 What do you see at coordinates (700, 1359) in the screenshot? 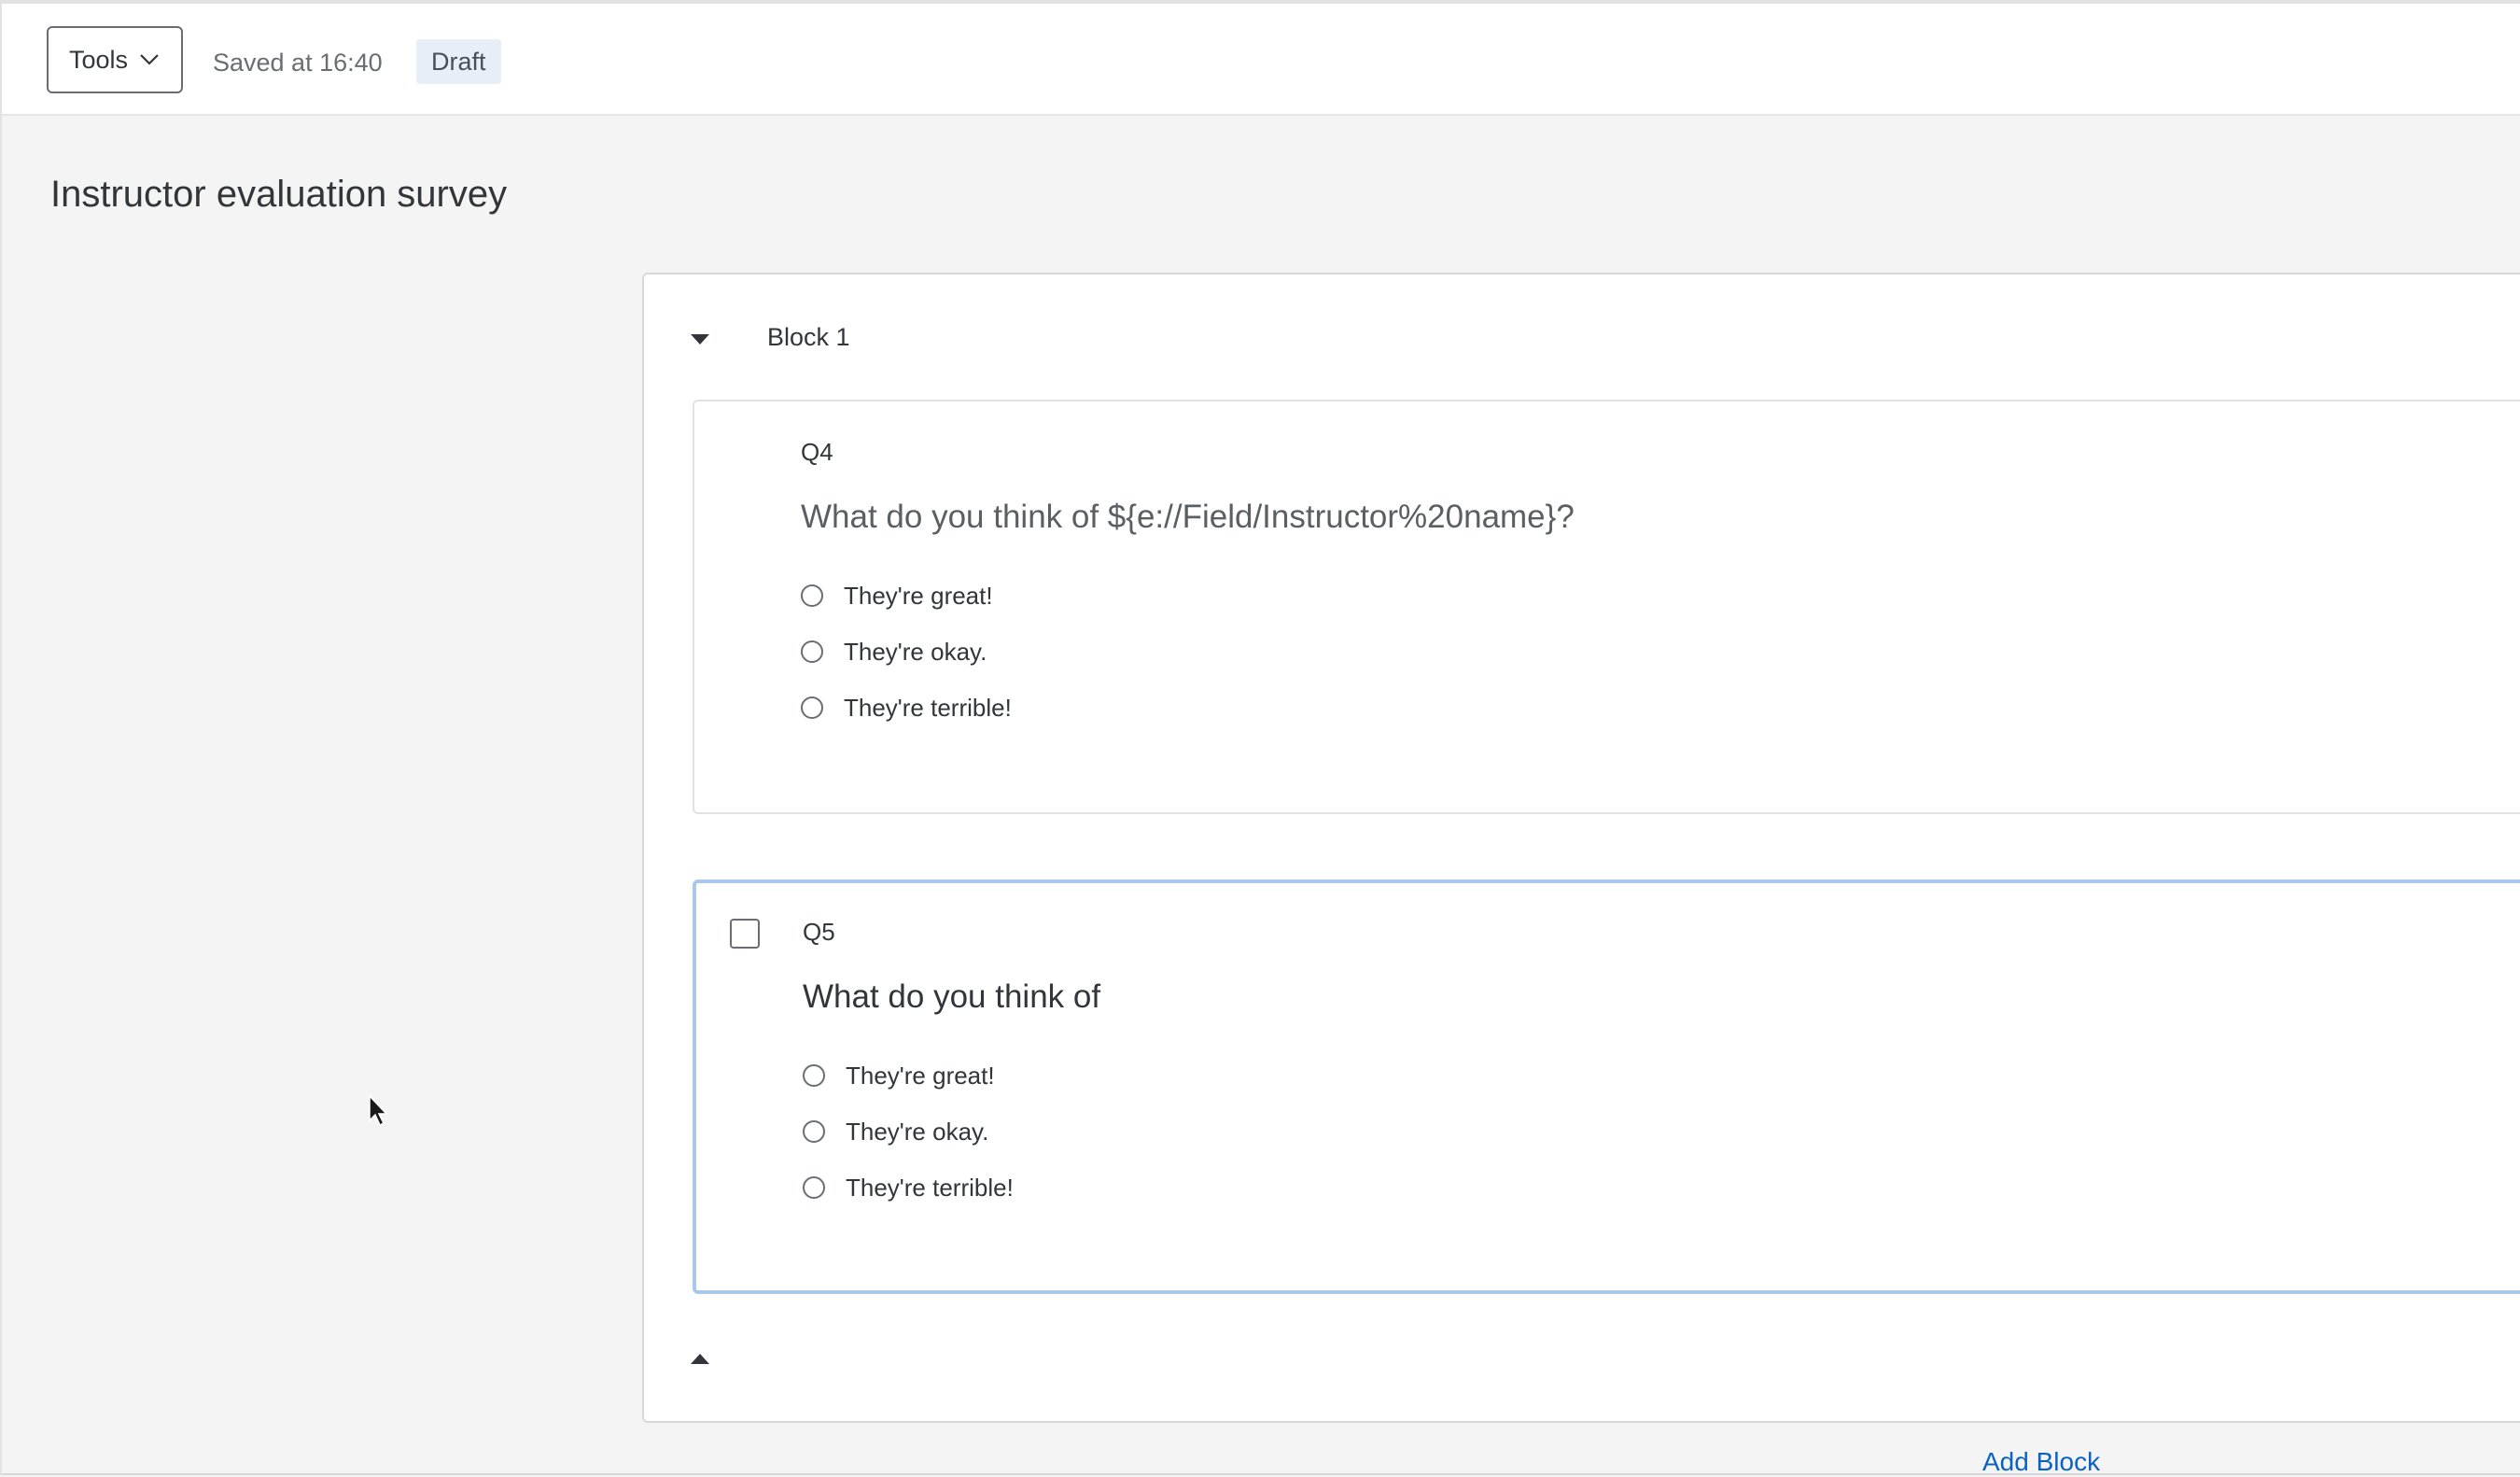
I see `caret-up-icon` at bounding box center [700, 1359].